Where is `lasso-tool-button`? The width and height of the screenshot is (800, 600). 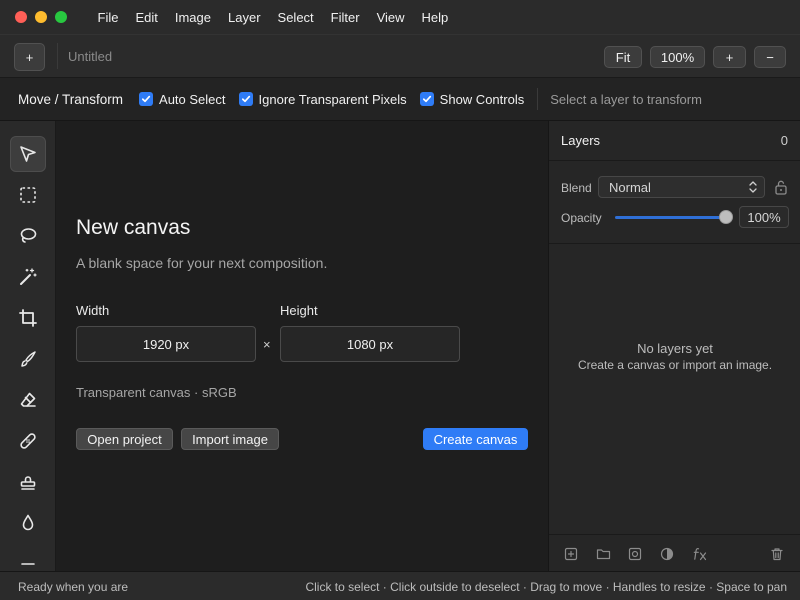 lasso-tool-button is located at coordinates (28, 236).